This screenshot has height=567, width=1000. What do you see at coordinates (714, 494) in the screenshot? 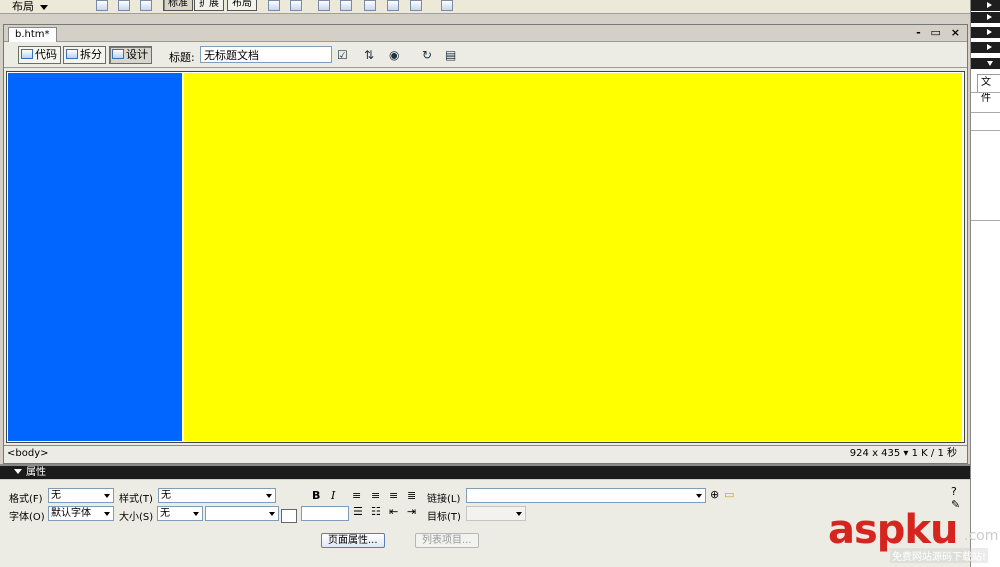
I see `point-to-file-icon: ⊕` at bounding box center [714, 494].